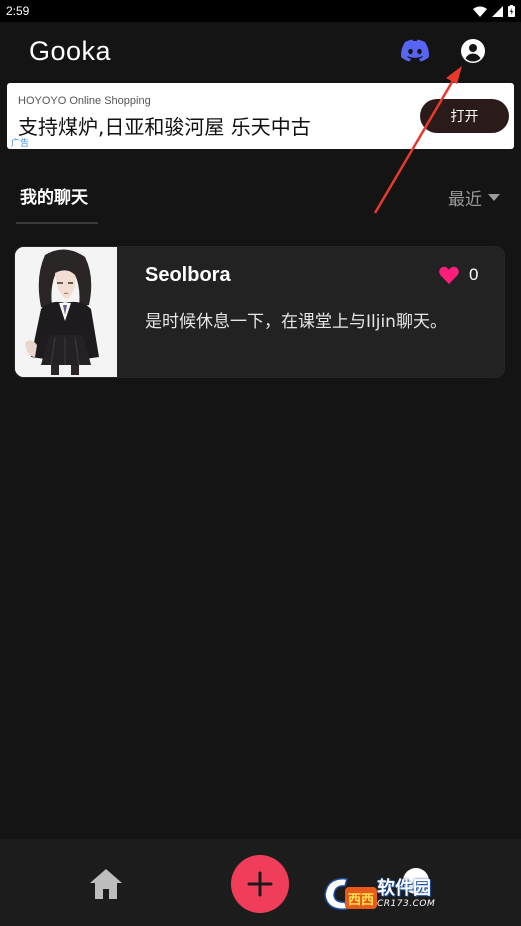  What do you see at coordinates (474, 274) in the screenshot?
I see `like-count: 0` at bounding box center [474, 274].